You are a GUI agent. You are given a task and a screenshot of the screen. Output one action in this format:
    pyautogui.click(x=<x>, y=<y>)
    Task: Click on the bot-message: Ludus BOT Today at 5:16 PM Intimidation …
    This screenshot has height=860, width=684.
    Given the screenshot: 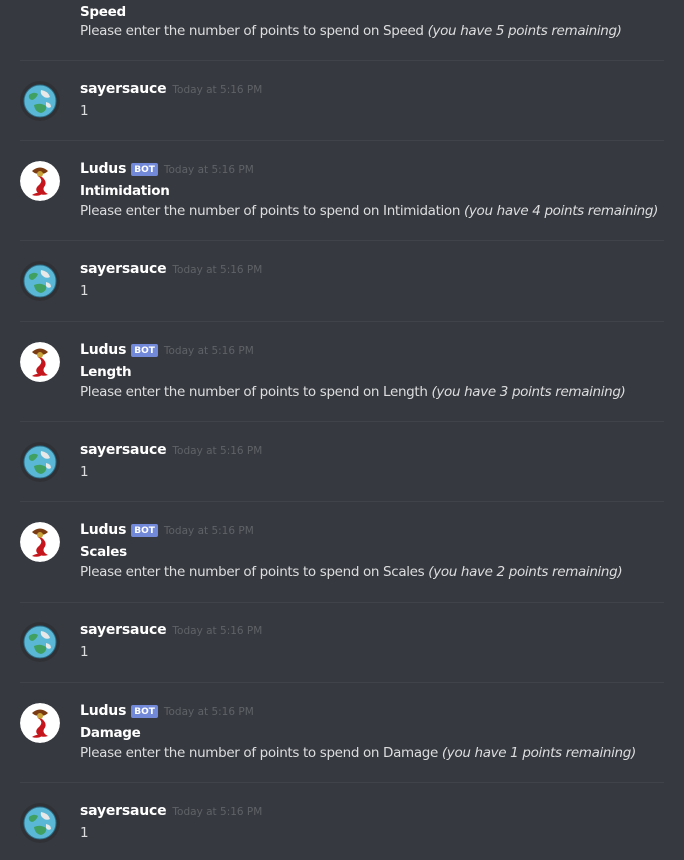 What is the action you would take?
    pyautogui.click(x=342, y=191)
    